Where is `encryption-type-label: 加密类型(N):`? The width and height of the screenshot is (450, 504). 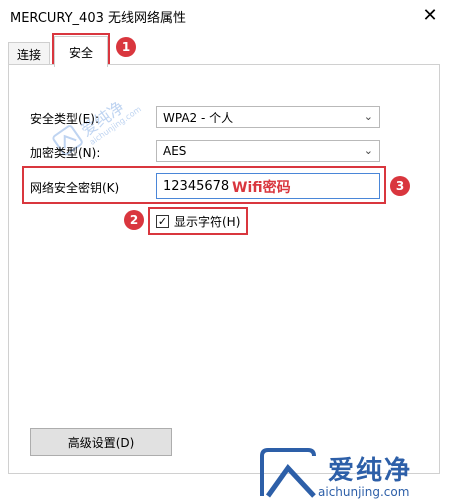
encryption-type-label: 加密类型(N): is located at coordinates (65, 153).